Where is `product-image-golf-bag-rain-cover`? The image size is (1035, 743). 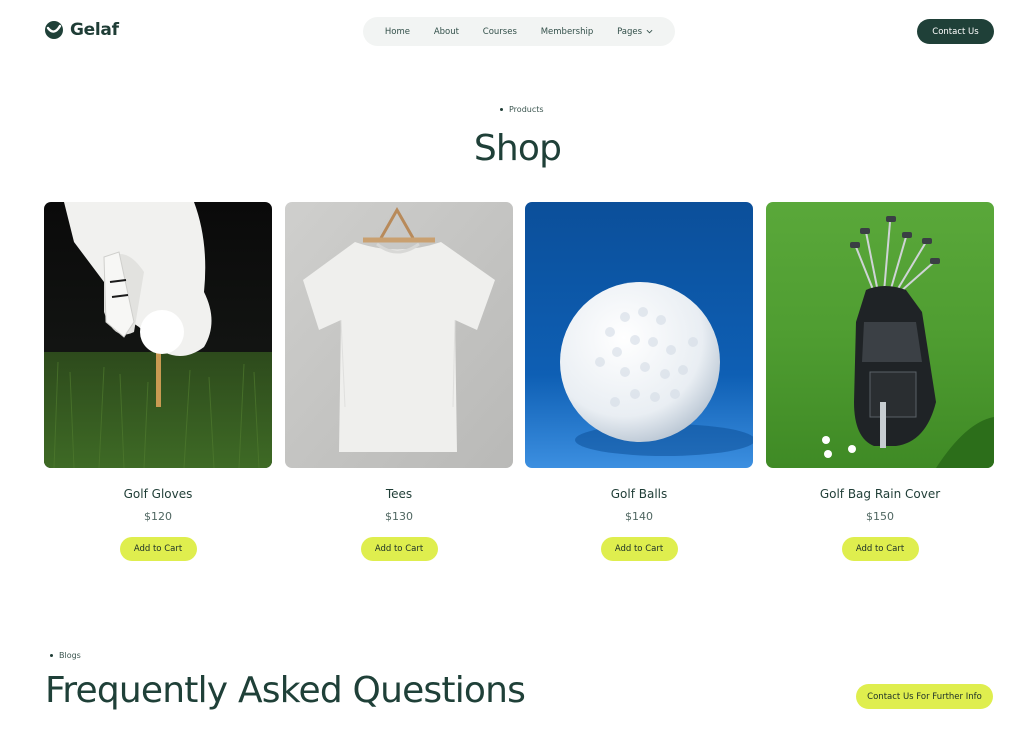 product-image-golf-bag-rain-cover is located at coordinates (880, 335).